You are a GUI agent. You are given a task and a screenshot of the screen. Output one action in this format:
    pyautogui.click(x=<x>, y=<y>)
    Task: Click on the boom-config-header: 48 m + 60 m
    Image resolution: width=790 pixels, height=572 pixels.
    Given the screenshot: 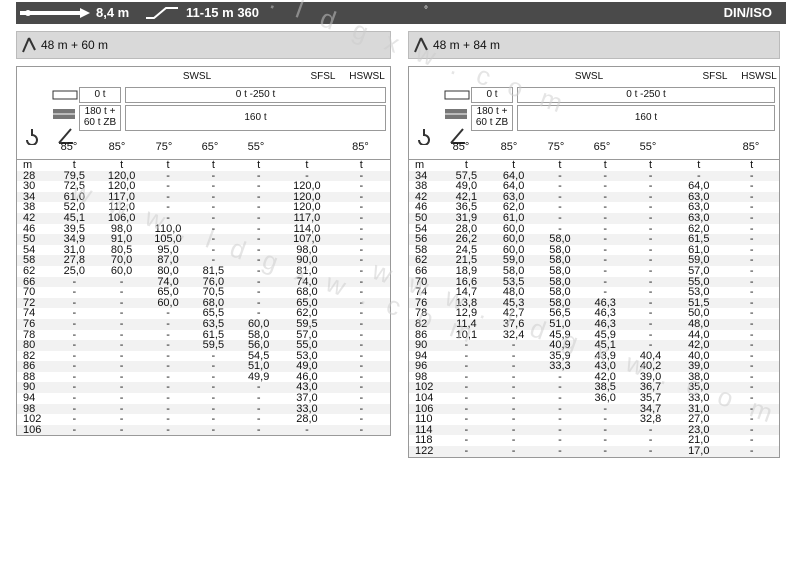 What is the action you would take?
    pyautogui.click(x=203, y=45)
    